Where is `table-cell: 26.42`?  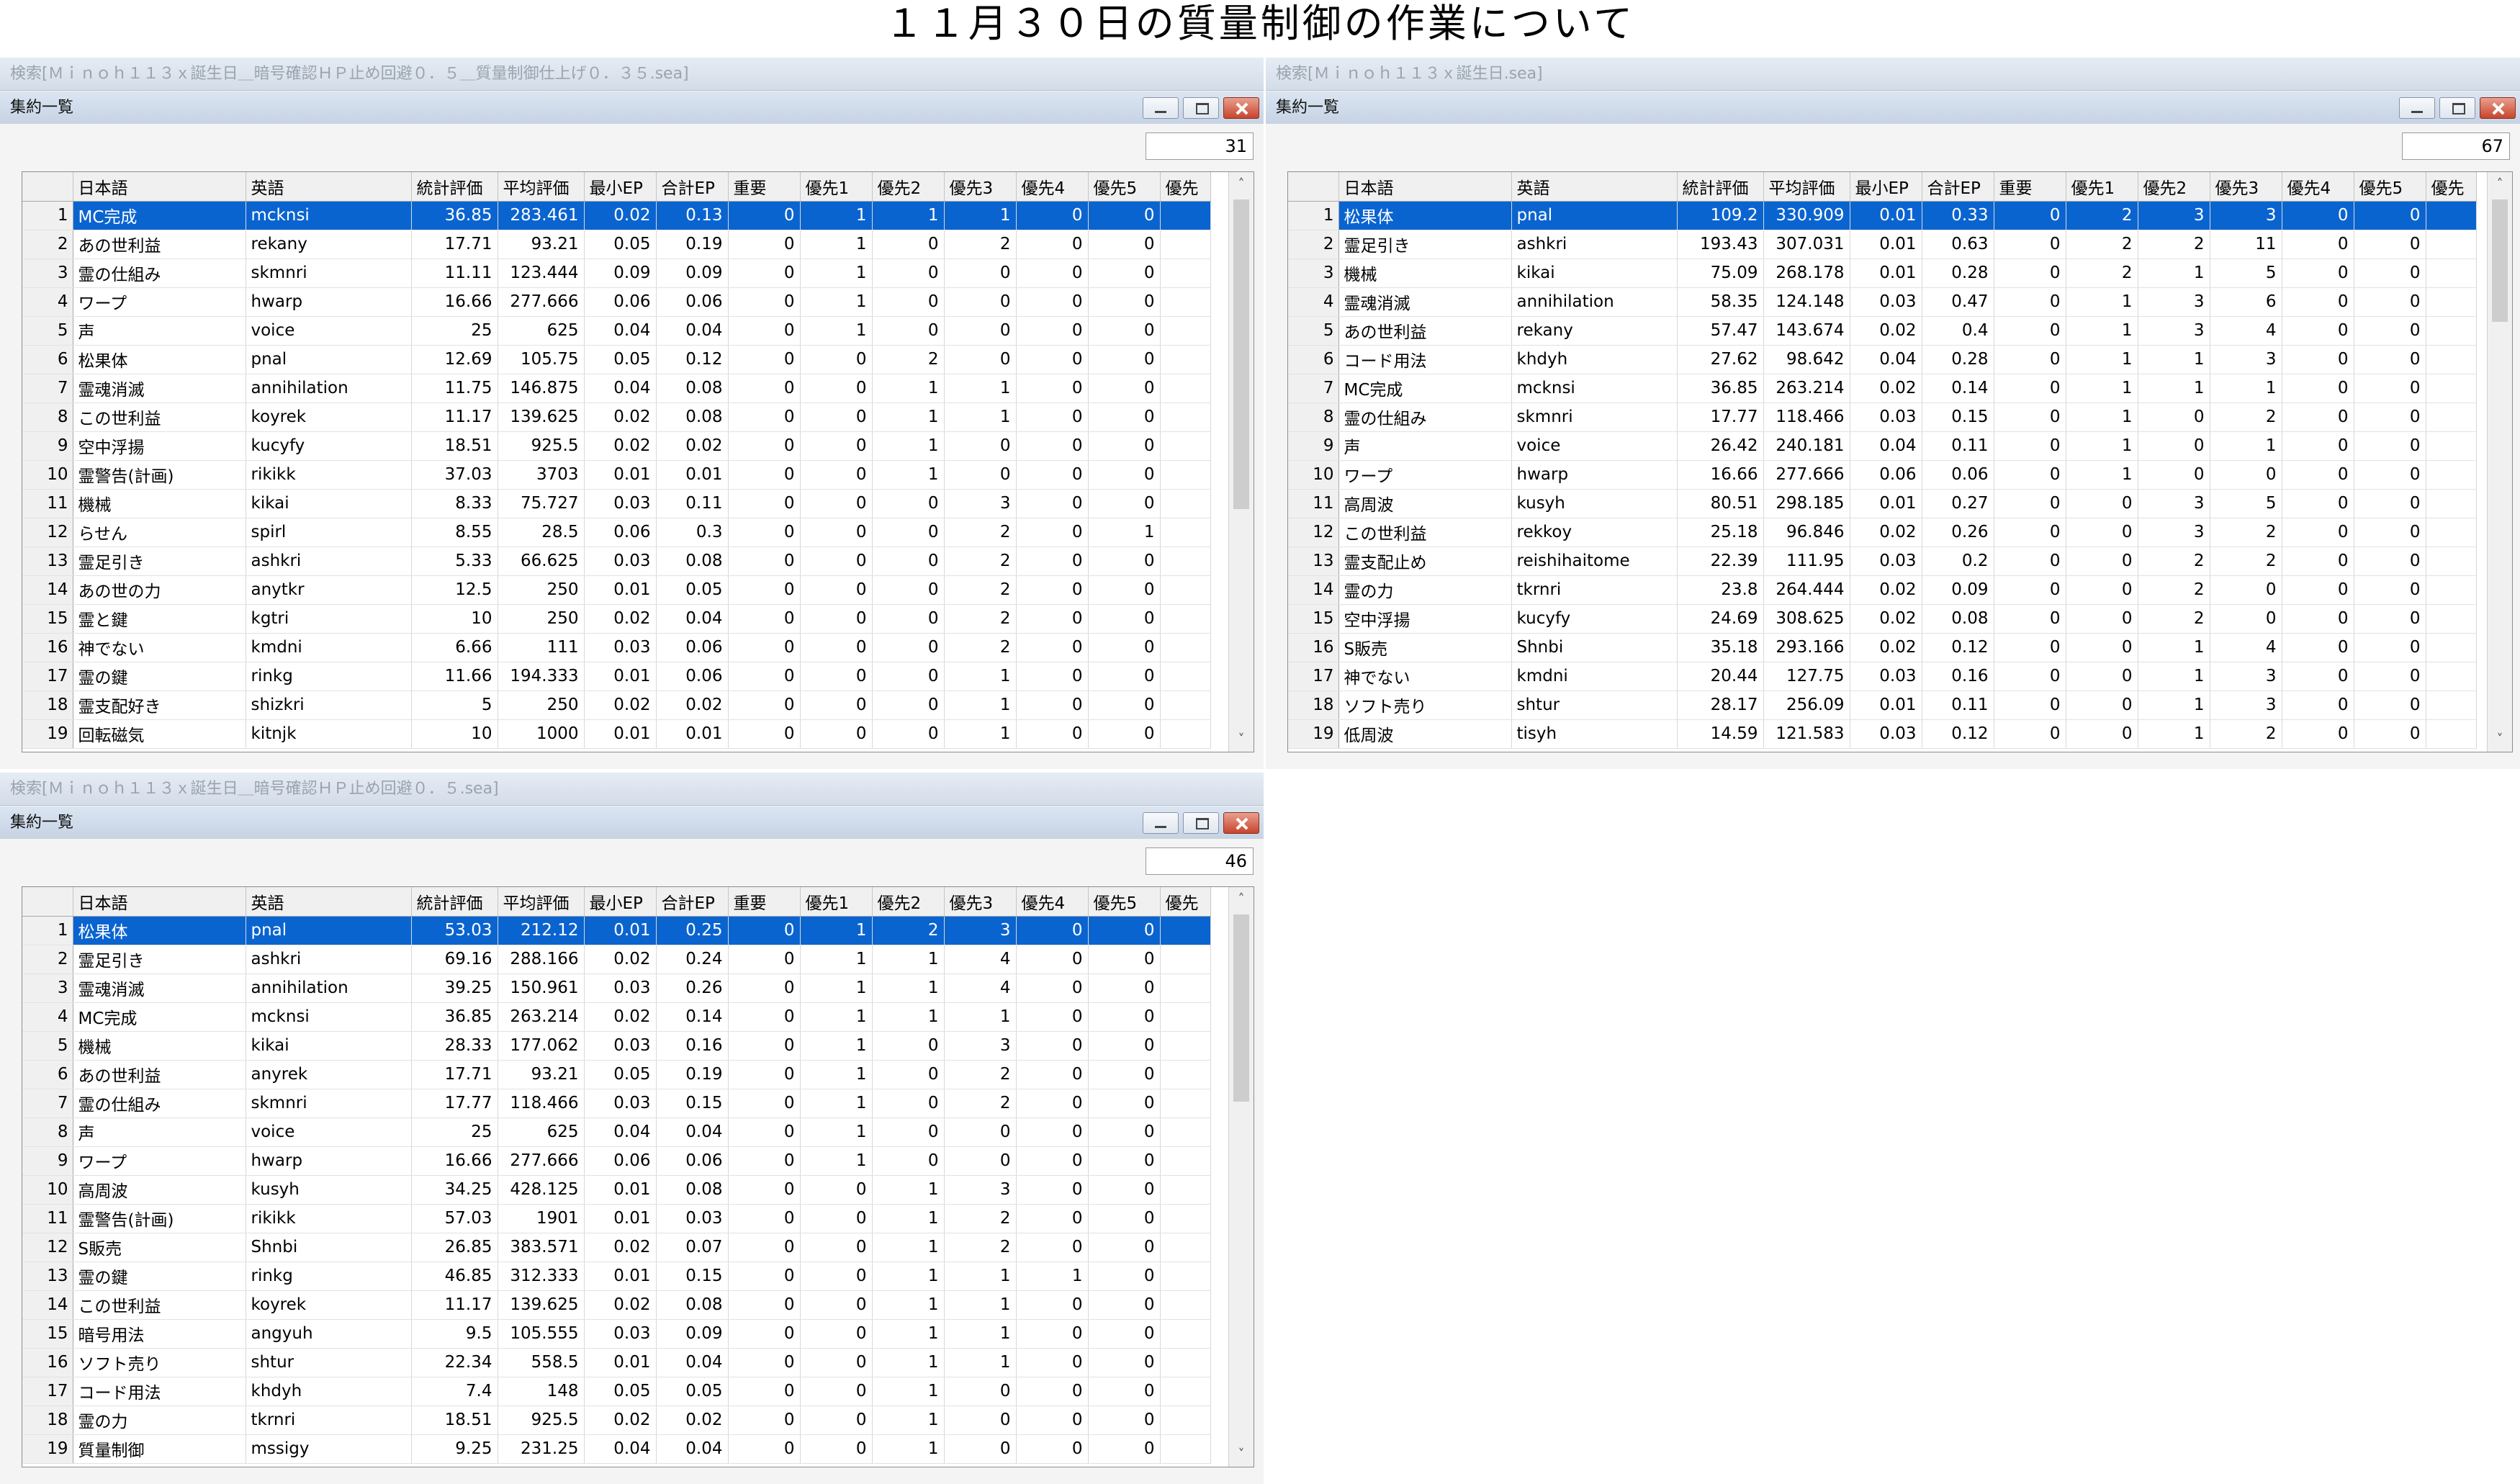 table-cell: 26.42 is located at coordinates (1720, 446).